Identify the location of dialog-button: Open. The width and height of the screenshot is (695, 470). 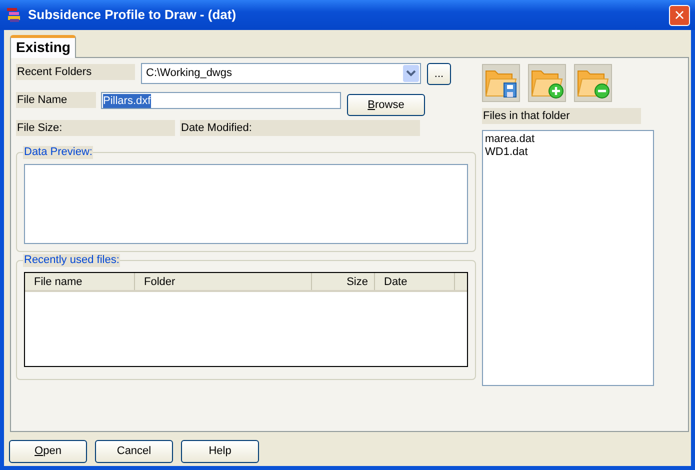
(48, 451).